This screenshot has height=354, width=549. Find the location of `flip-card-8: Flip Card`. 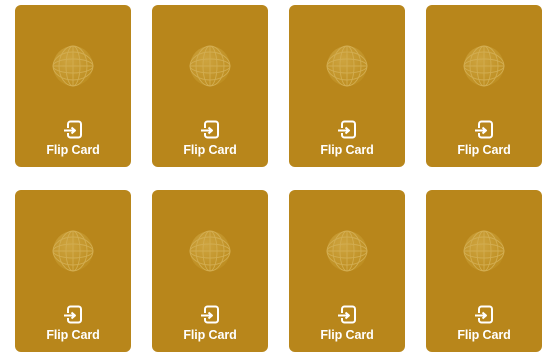

flip-card-8: Flip Card is located at coordinates (484, 271).